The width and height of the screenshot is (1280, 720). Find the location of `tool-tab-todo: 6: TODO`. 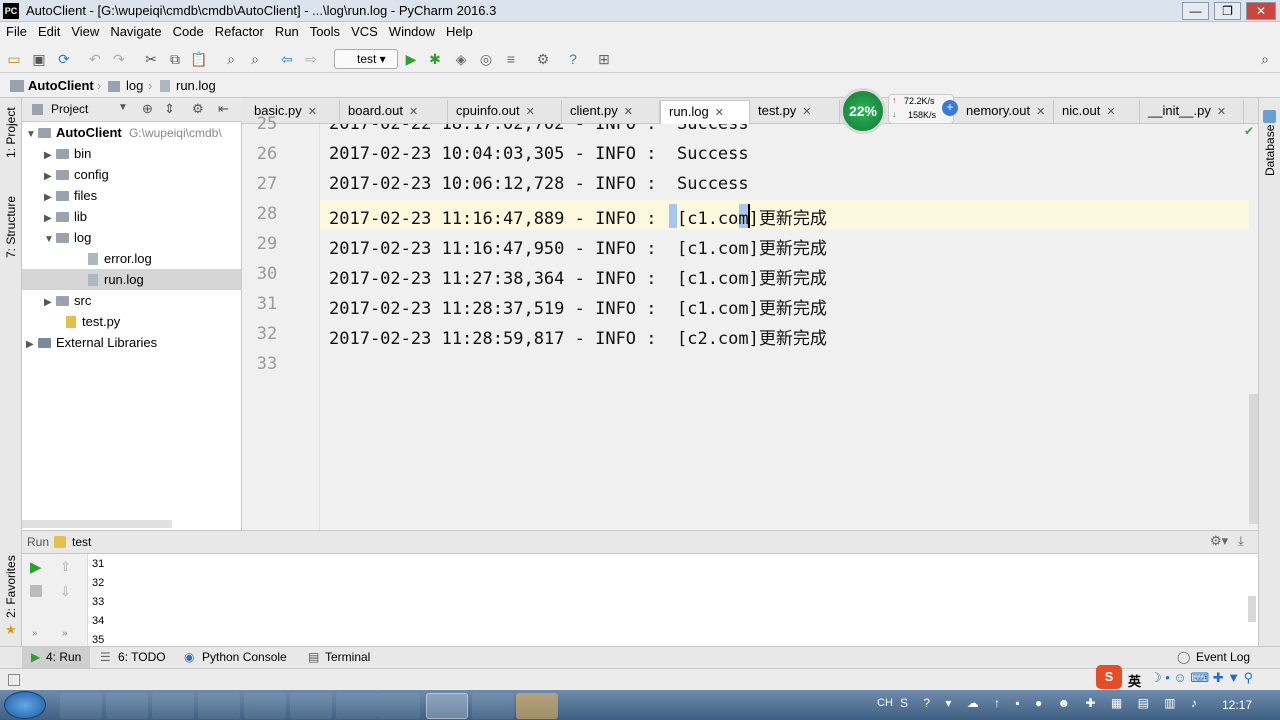

tool-tab-todo: 6: TODO is located at coordinates (142, 657).